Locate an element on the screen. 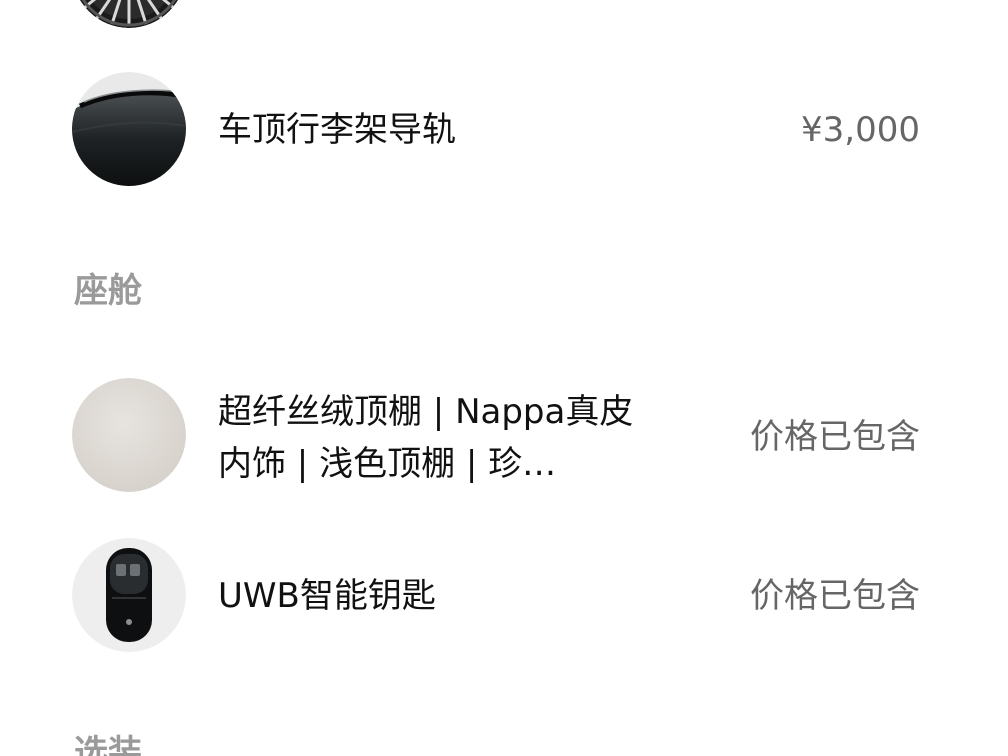 The image size is (1008, 756). roof-rail-icon is located at coordinates (129, 129).